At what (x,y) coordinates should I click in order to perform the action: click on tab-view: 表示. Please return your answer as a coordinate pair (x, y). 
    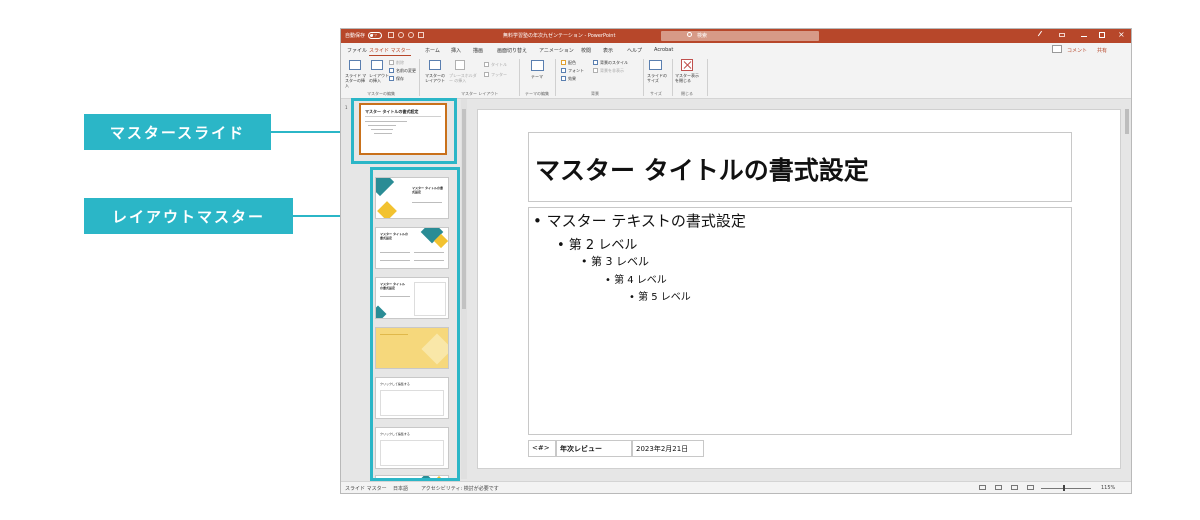
    Looking at the image, I should click on (608, 50).